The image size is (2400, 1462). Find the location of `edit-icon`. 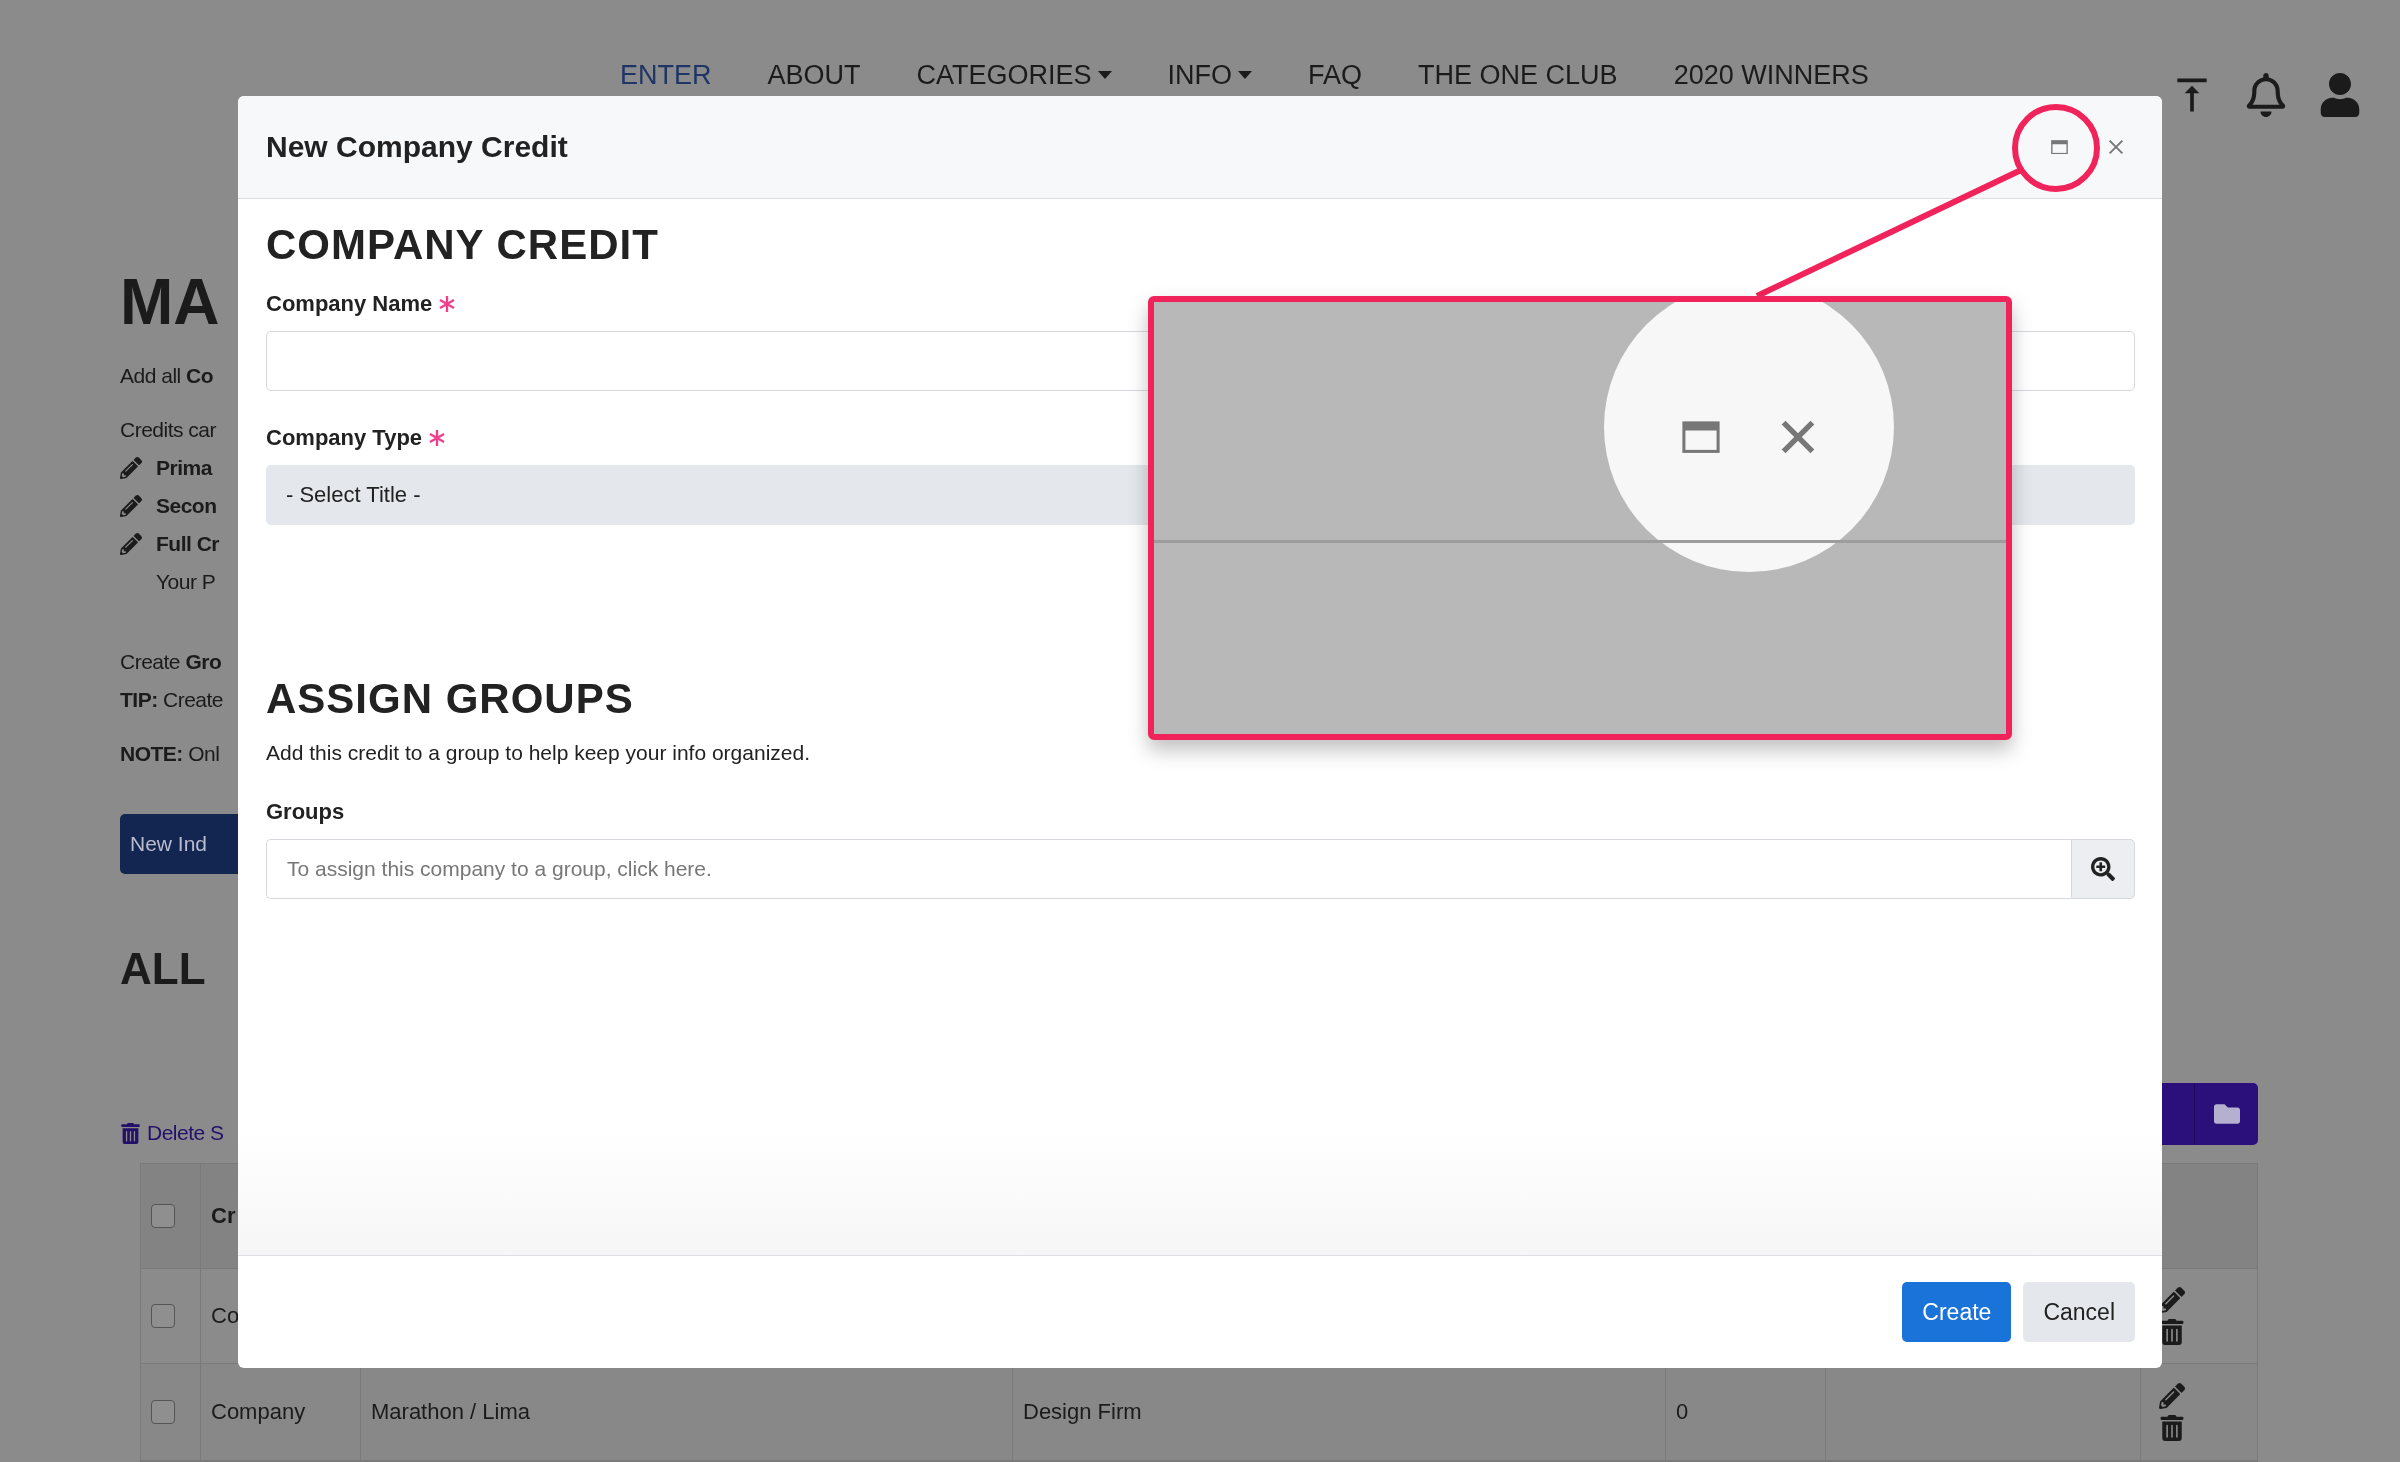

edit-icon is located at coordinates (2172, 1300).